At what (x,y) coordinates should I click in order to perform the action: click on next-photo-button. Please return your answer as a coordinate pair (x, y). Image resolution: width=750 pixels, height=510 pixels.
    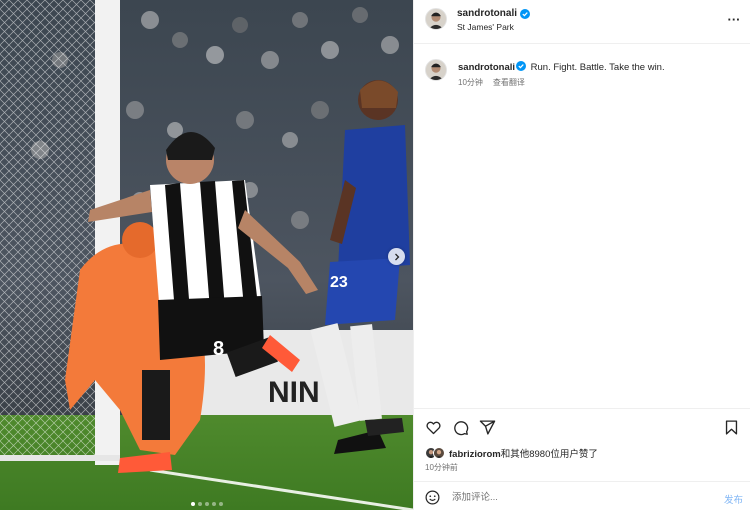
    Looking at the image, I should click on (396, 256).